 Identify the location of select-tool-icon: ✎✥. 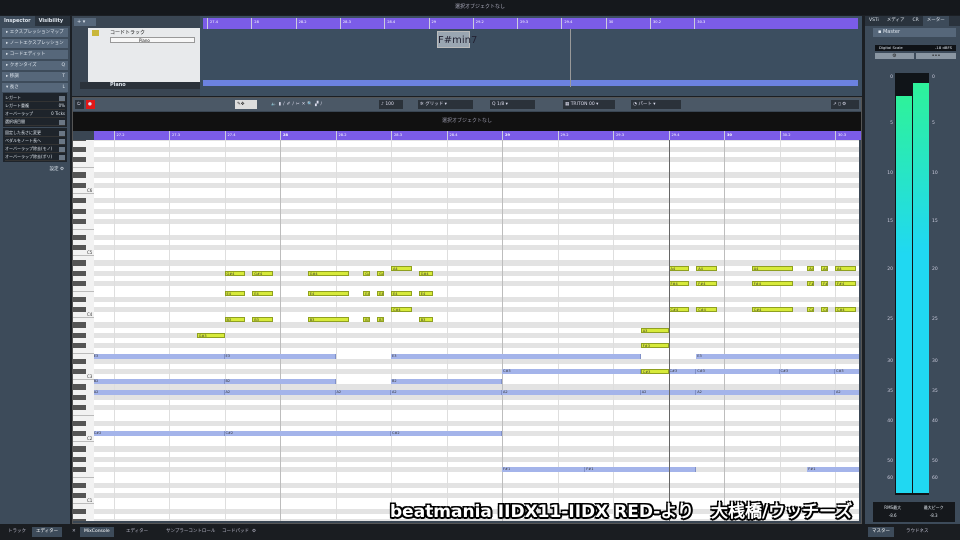
(246, 104).